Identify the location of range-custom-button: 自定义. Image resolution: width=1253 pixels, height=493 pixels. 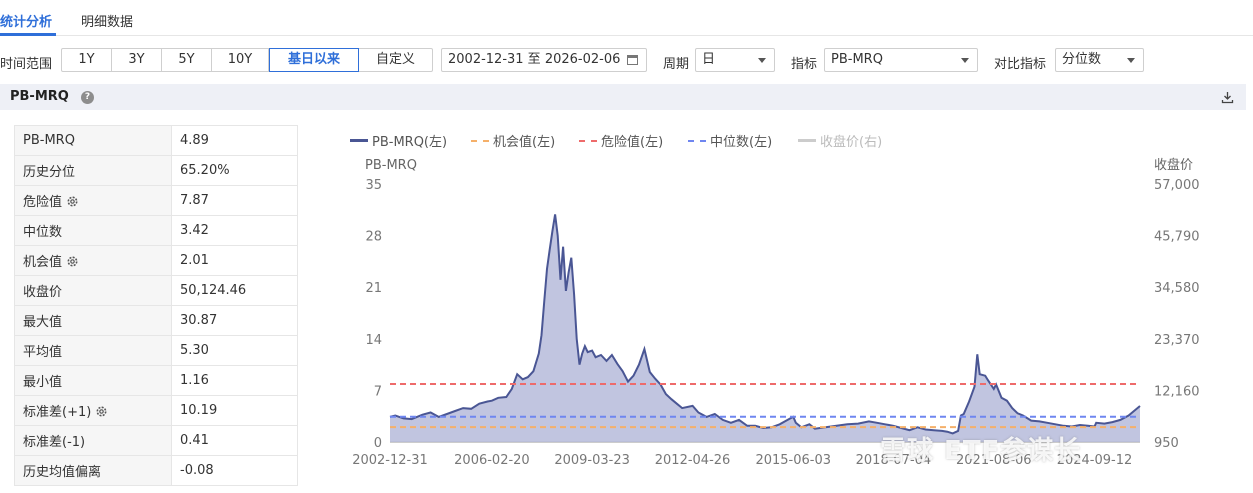
(395, 60).